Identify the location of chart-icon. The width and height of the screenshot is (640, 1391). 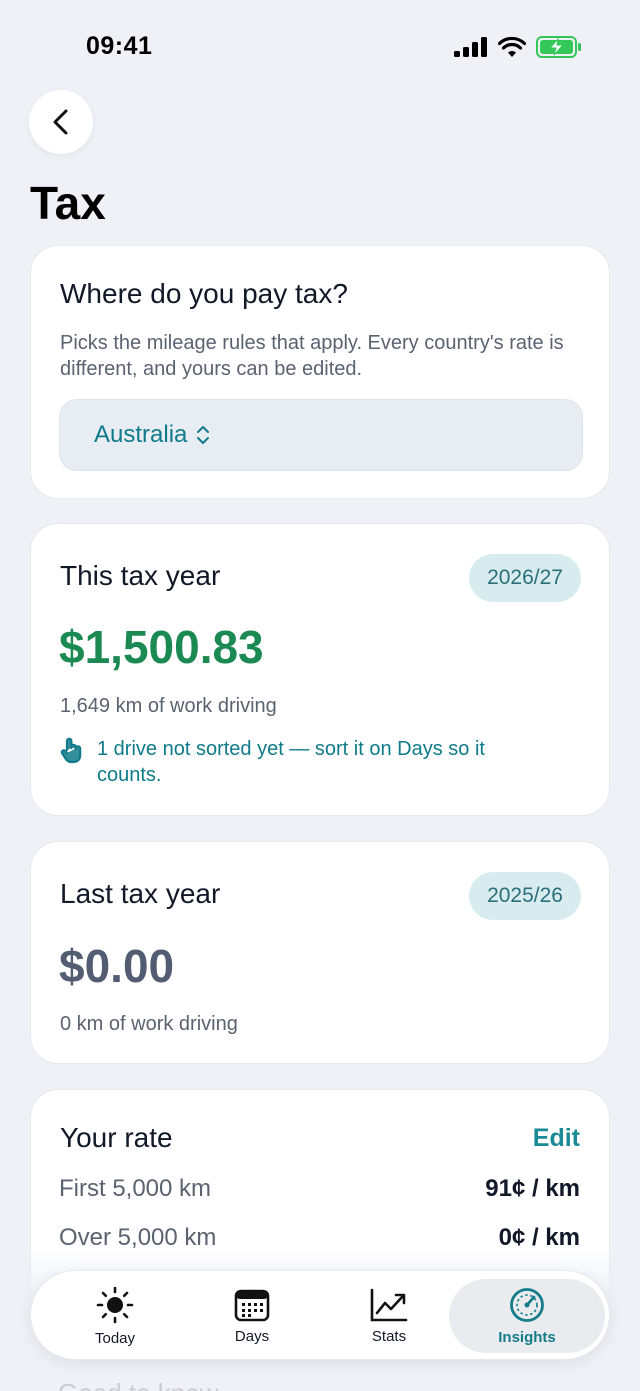
(389, 1304).